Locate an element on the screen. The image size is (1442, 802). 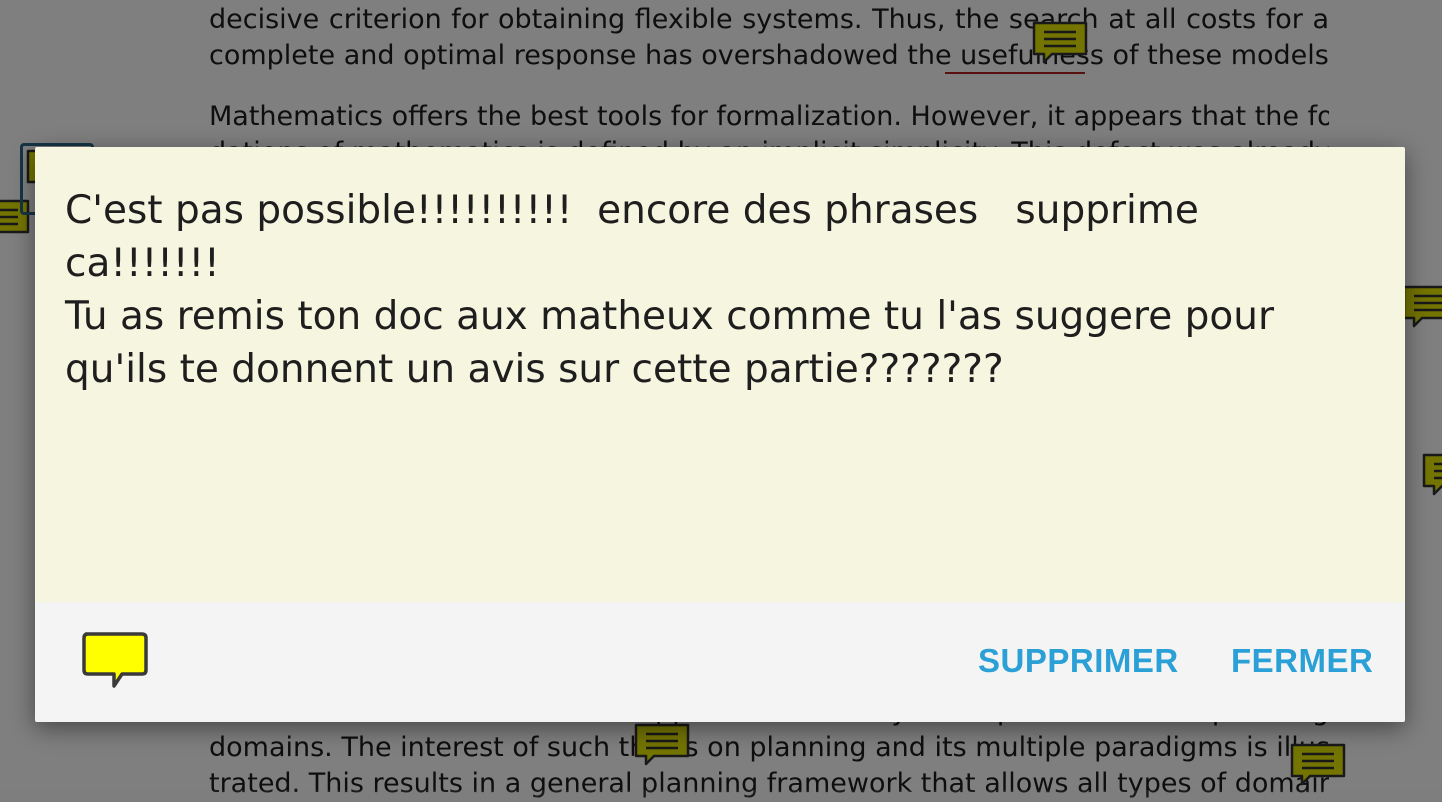
close-button: FERMER is located at coordinates (1302, 661).